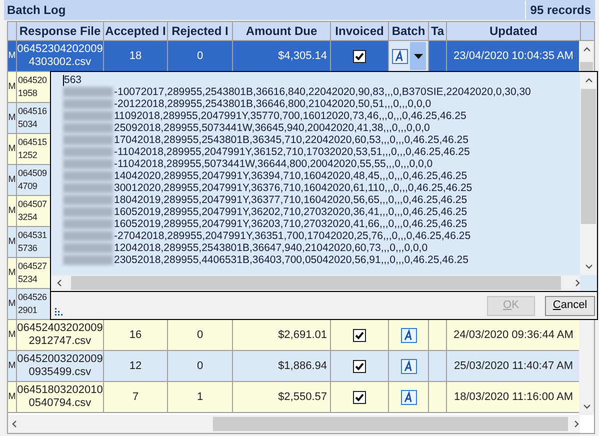  What do you see at coordinates (302, 366) in the screenshot?
I see `table-cell-text: $1,886.94` at bounding box center [302, 366].